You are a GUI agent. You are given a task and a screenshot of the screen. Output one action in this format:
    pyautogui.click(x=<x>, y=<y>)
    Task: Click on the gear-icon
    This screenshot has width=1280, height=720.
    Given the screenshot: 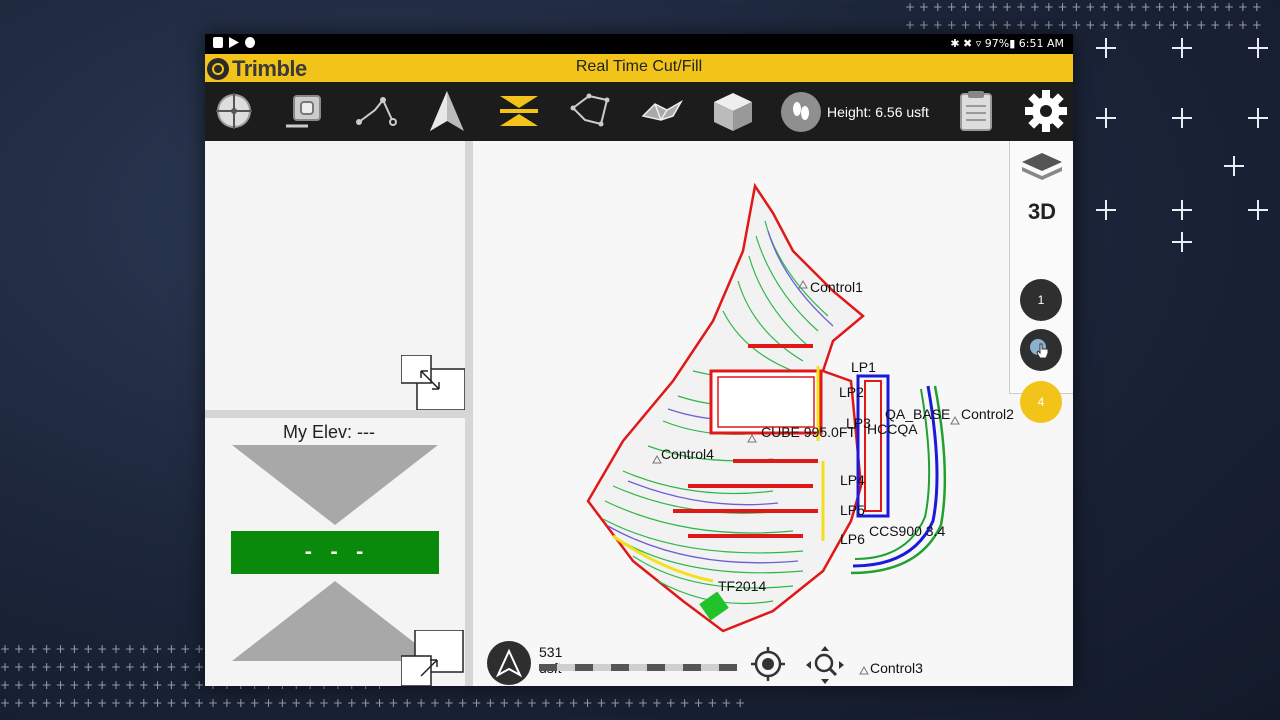 What is the action you would take?
    pyautogui.click(x=1046, y=111)
    